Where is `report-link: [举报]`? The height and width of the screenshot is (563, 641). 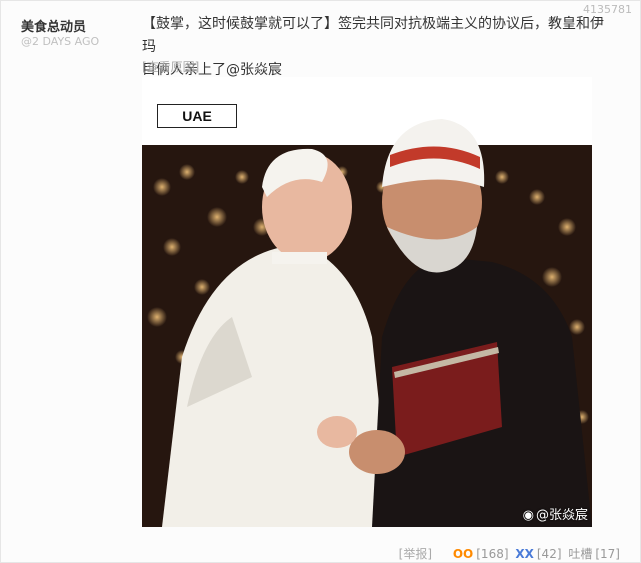
report-link: [举报] is located at coordinates (415, 554).